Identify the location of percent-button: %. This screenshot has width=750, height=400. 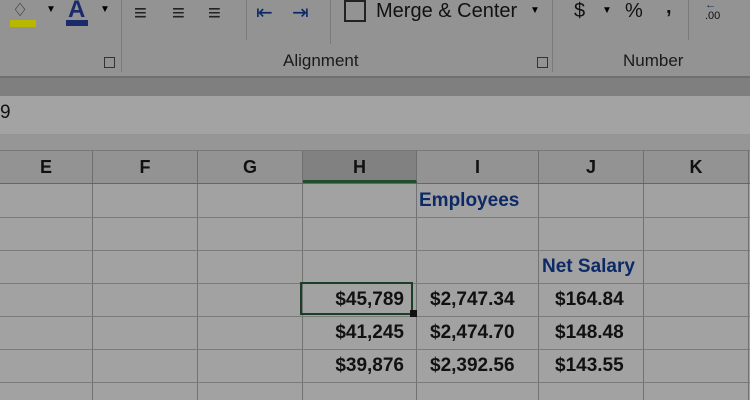
(634, 11).